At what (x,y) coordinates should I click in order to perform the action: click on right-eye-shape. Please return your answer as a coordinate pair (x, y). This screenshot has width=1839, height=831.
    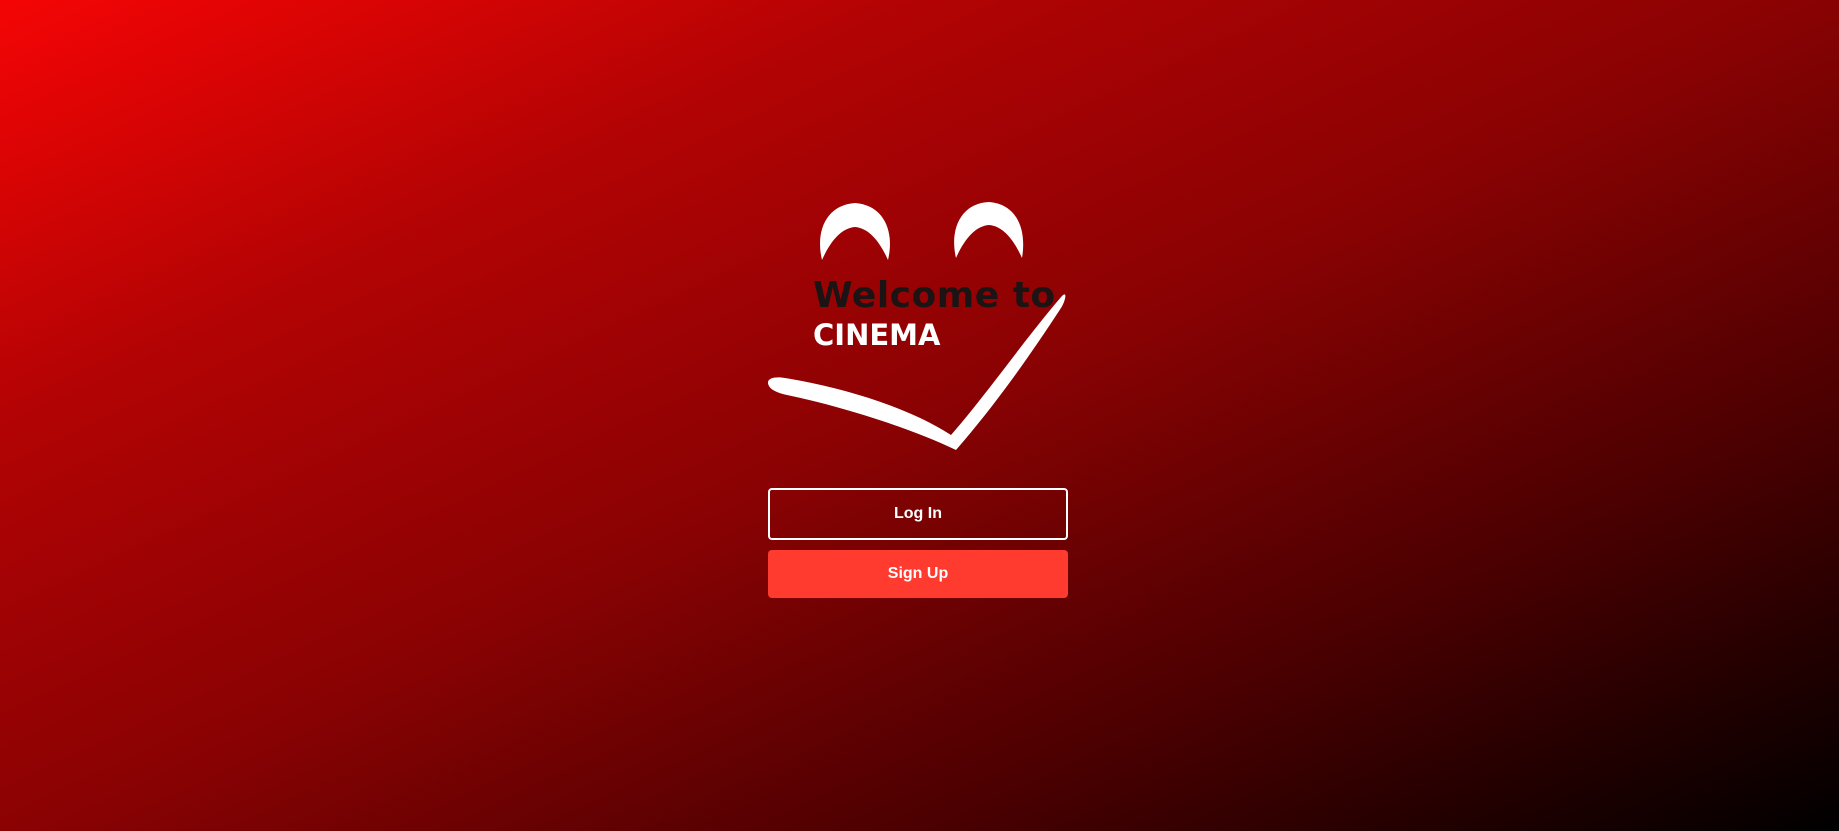
    Looking at the image, I should click on (989, 230).